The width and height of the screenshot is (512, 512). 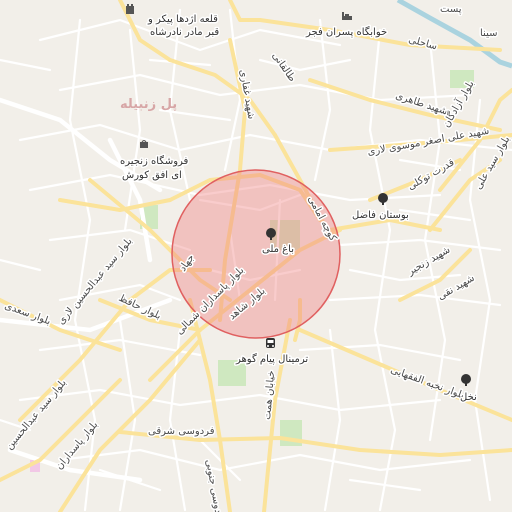 I want to click on label-sina: سینا, so click(x=488, y=33).